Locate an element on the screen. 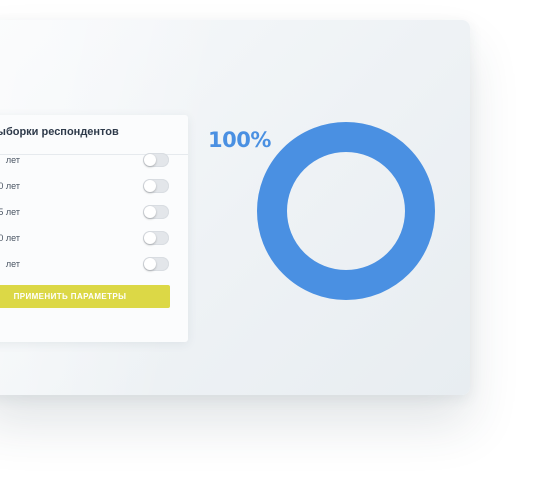  panel-title: аметры выборки респондентов is located at coordinates (59, 132).